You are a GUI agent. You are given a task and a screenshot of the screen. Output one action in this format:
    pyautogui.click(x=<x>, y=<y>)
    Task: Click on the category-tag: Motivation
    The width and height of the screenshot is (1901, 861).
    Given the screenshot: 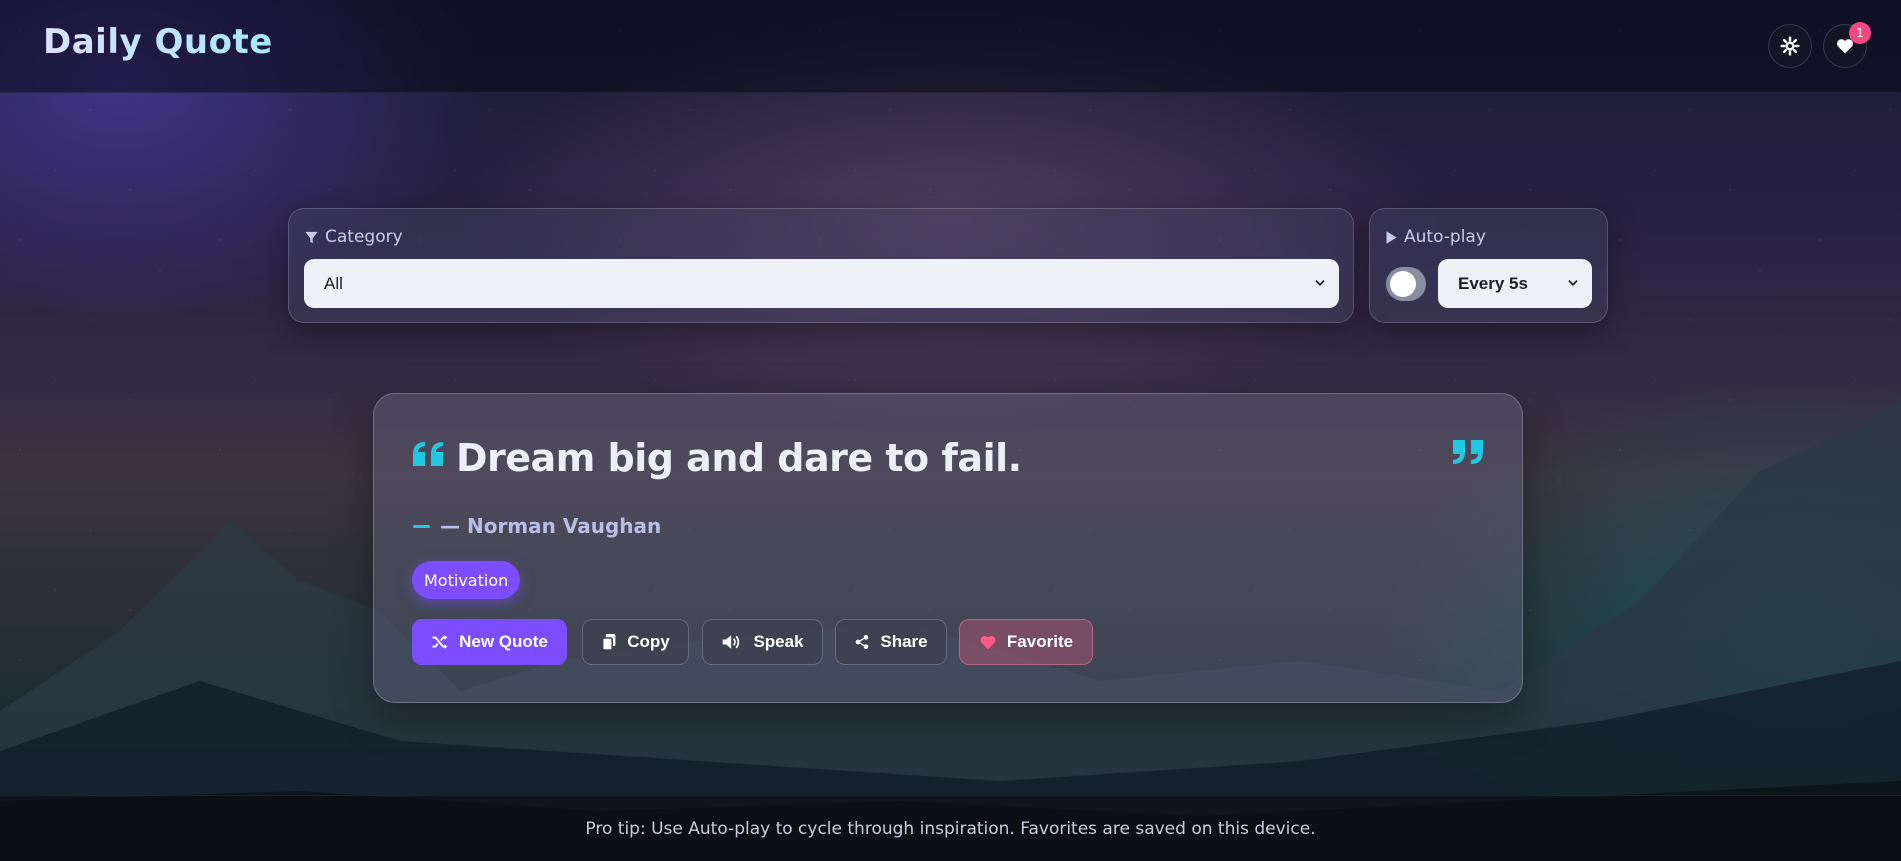 What is the action you would take?
    pyautogui.click(x=466, y=580)
    